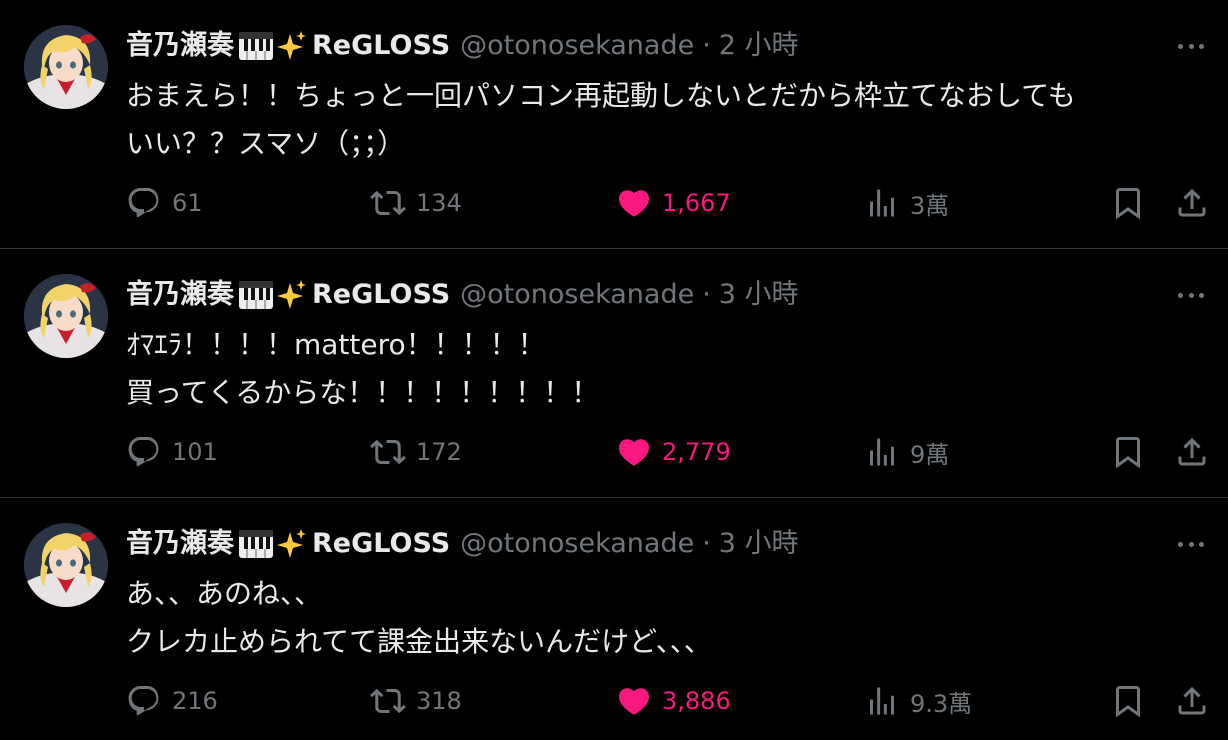 The image size is (1228, 740). Describe the element at coordinates (439, 452) in the screenshot. I see `retweet-count: 172` at that location.